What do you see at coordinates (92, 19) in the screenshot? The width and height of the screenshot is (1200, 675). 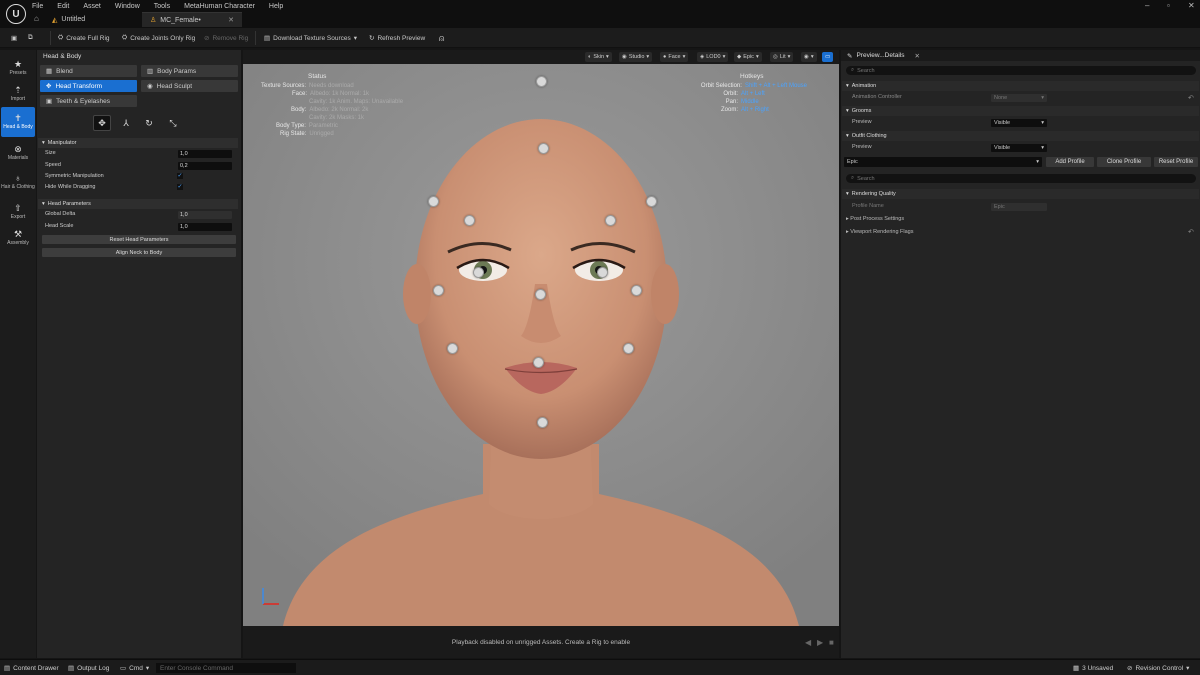 I see `tab-untitled: ◭ Untitled` at bounding box center [92, 19].